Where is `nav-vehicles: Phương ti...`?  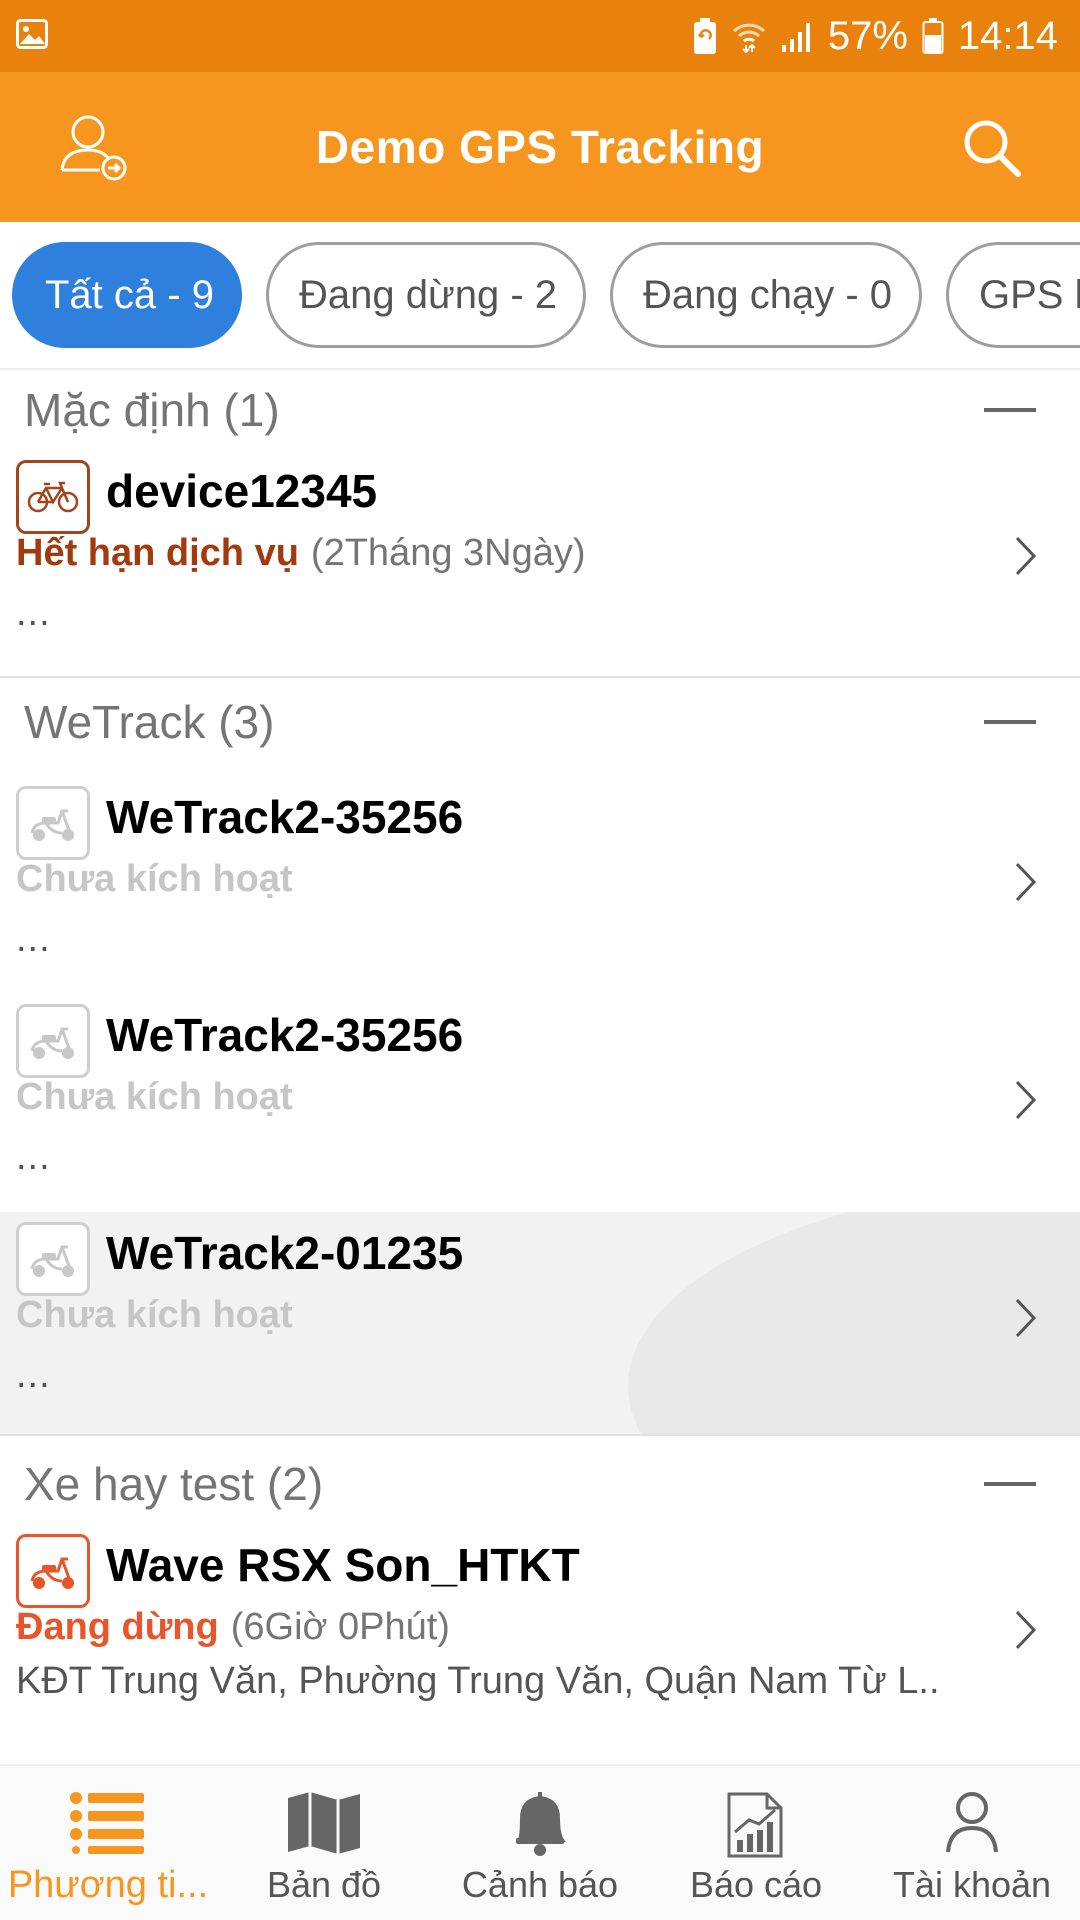 nav-vehicles: Phương ti... is located at coordinates (108, 1843).